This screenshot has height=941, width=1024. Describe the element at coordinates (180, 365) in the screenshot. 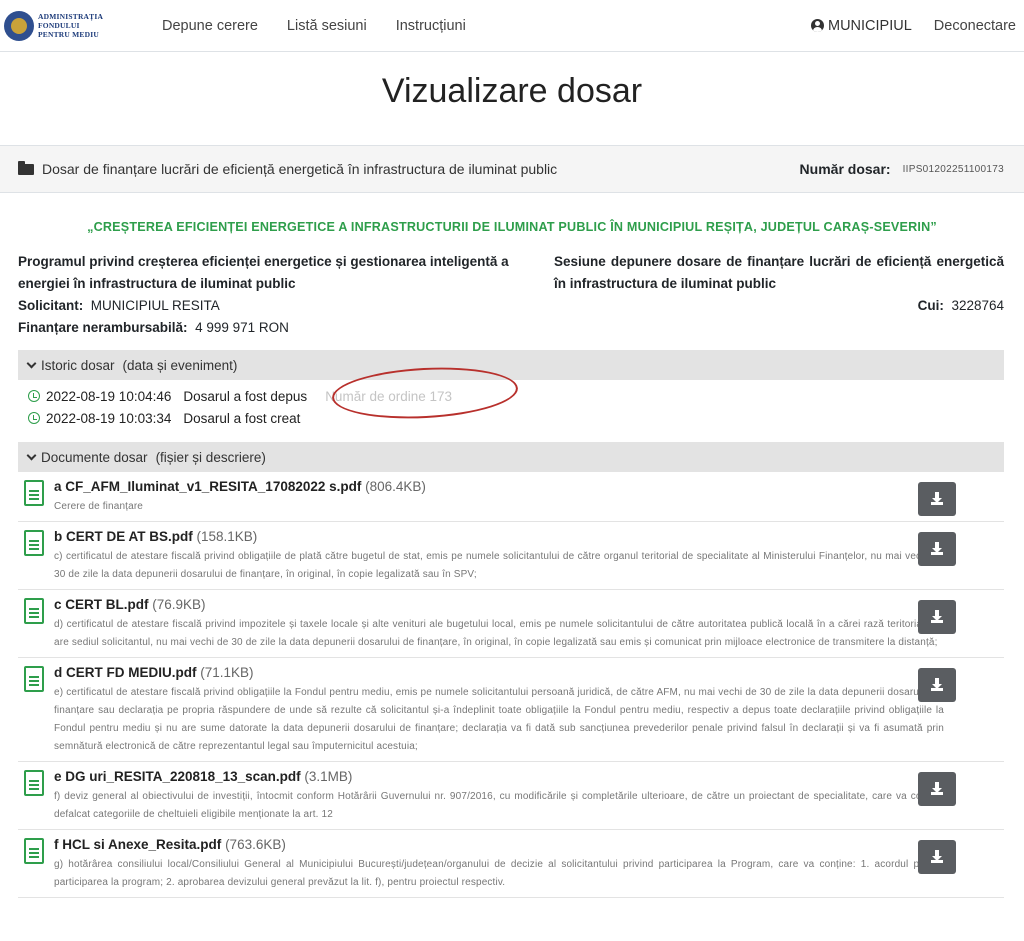

I see `istoric-sublabel: (data și eveniment)` at that location.